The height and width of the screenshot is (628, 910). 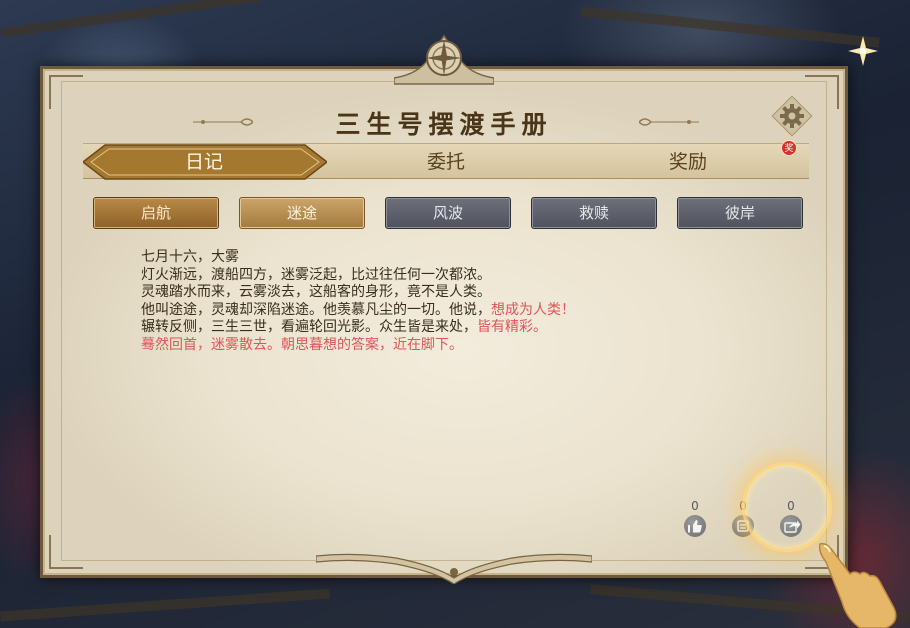 I want to click on like-button: 0, so click(x=695, y=520).